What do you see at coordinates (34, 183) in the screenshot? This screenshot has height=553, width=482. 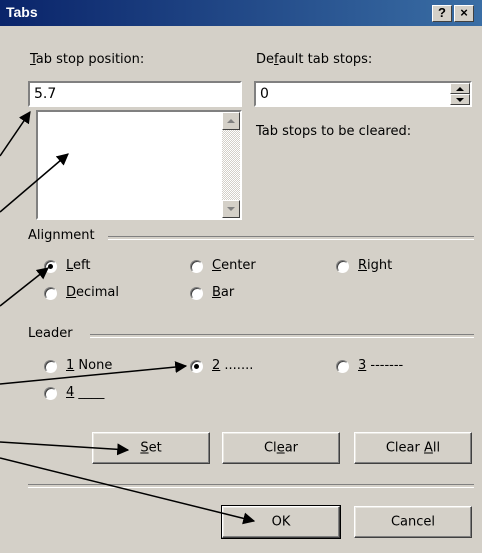 I see `arrow-tab-stop-list` at bounding box center [34, 183].